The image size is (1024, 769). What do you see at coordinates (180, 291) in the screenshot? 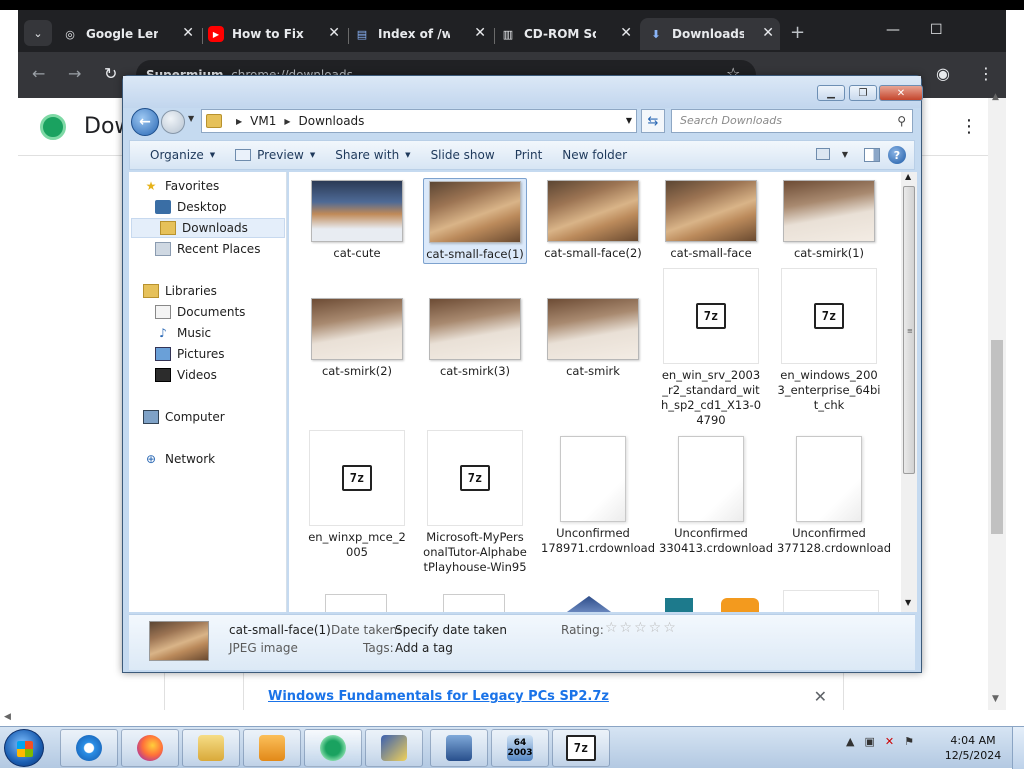
I see `nav-libraries: Libraries` at bounding box center [180, 291].